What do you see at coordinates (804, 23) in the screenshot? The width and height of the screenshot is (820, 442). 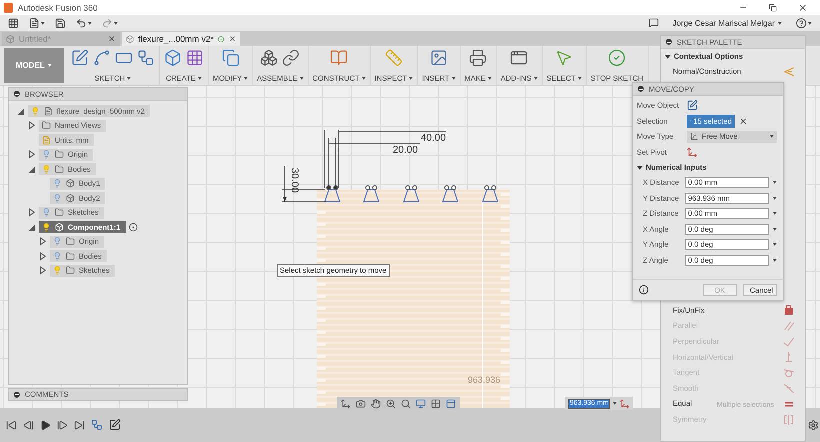 I see `help-icon` at bounding box center [804, 23].